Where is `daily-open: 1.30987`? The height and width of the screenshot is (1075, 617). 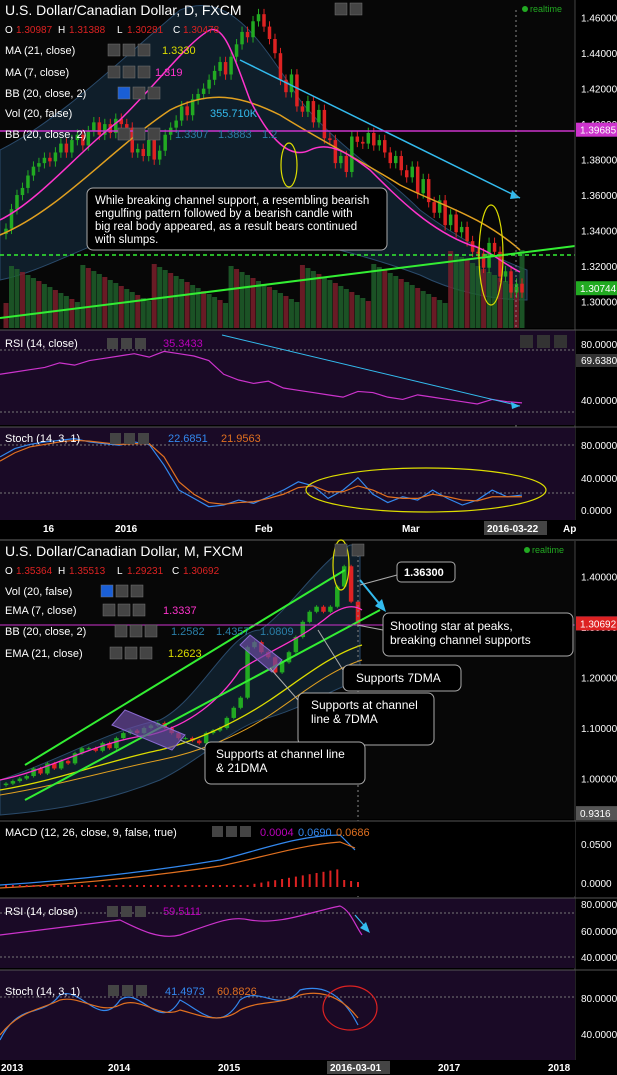 daily-open: 1.30987 is located at coordinates (34, 30).